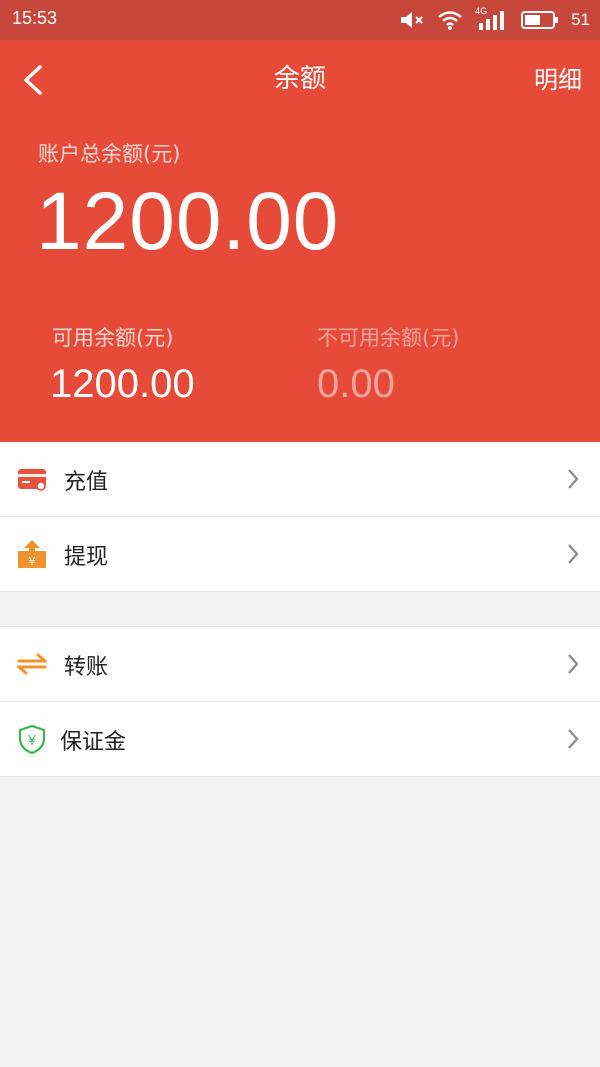  I want to click on detail-link: 明细, so click(558, 77).